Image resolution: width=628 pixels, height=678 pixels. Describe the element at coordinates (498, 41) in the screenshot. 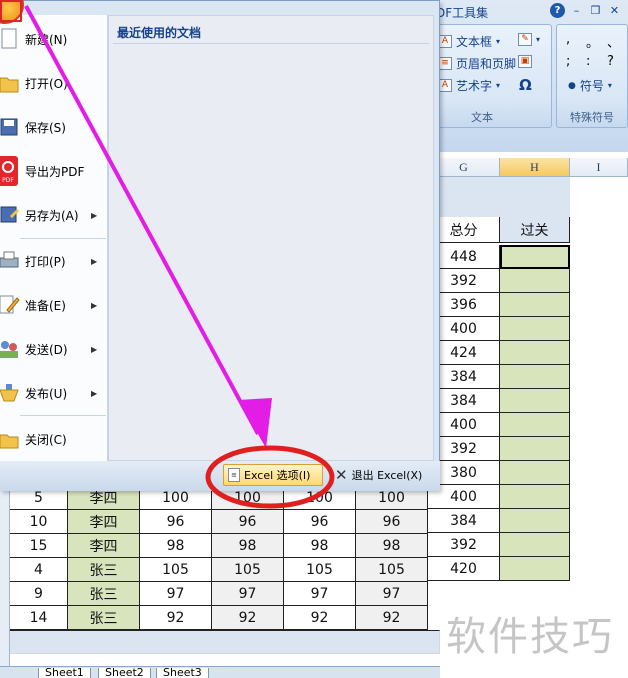

I see `chevron-down-icon: ▾` at that location.